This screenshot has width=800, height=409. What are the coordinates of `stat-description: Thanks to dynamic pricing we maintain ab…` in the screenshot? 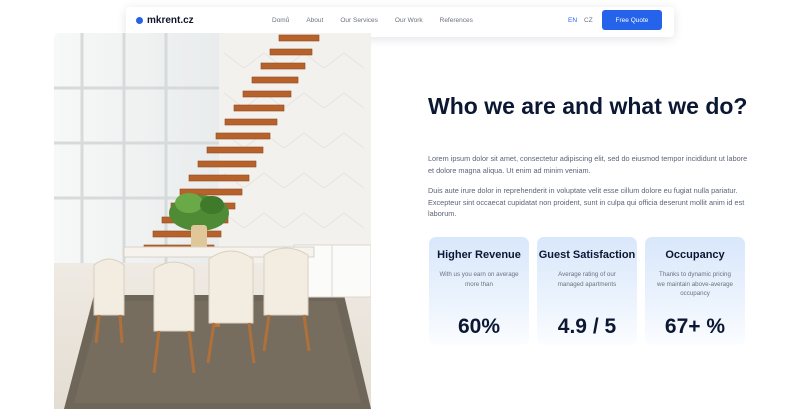 It's located at (694, 284).